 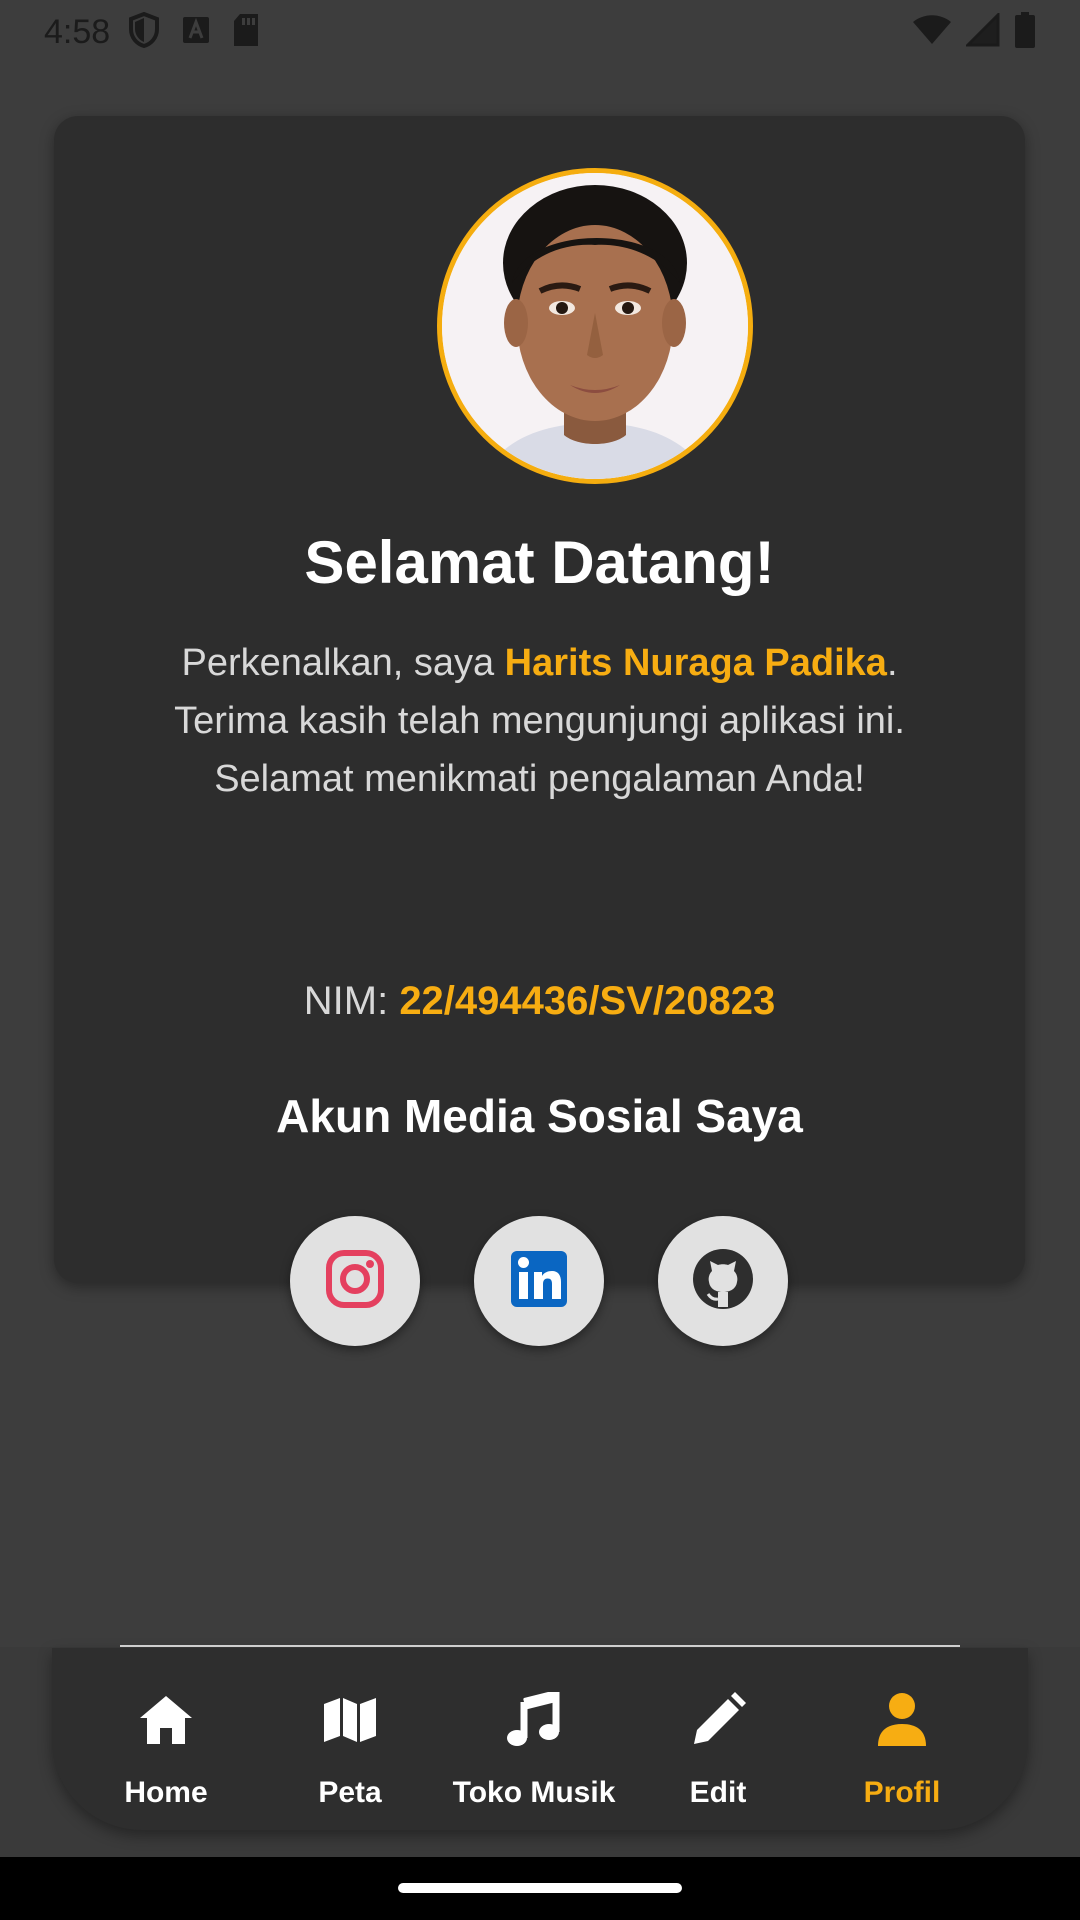 I want to click on gesture-handle, so click(x=540, y=1888).